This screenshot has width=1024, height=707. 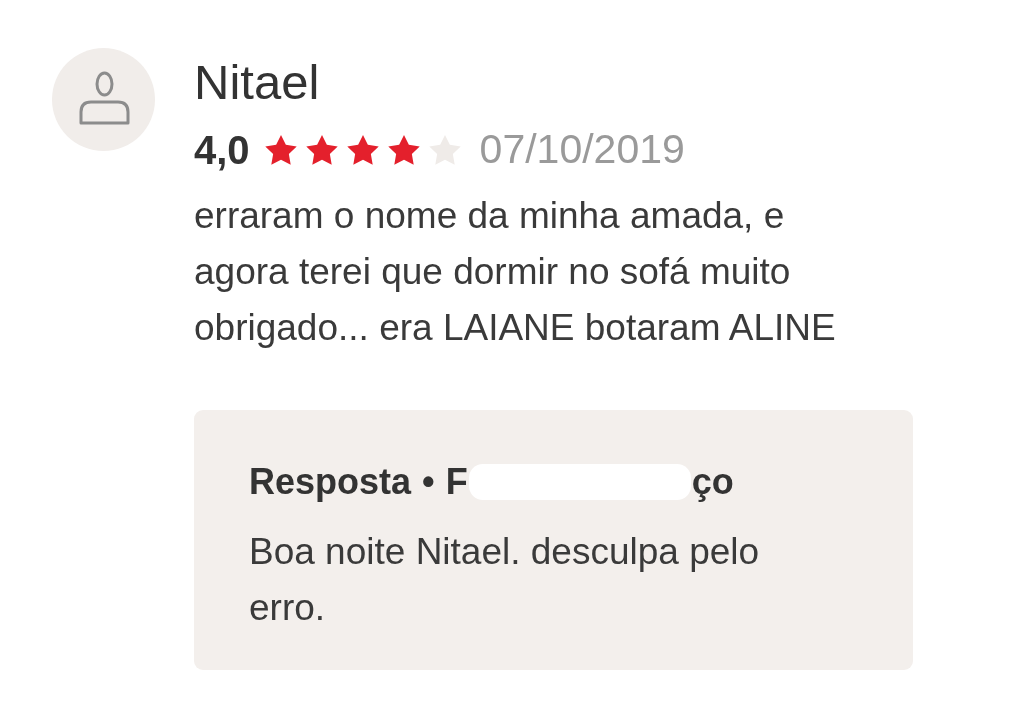 I want to click on review-date: 07/10/2019, so click(x=582, y=149).